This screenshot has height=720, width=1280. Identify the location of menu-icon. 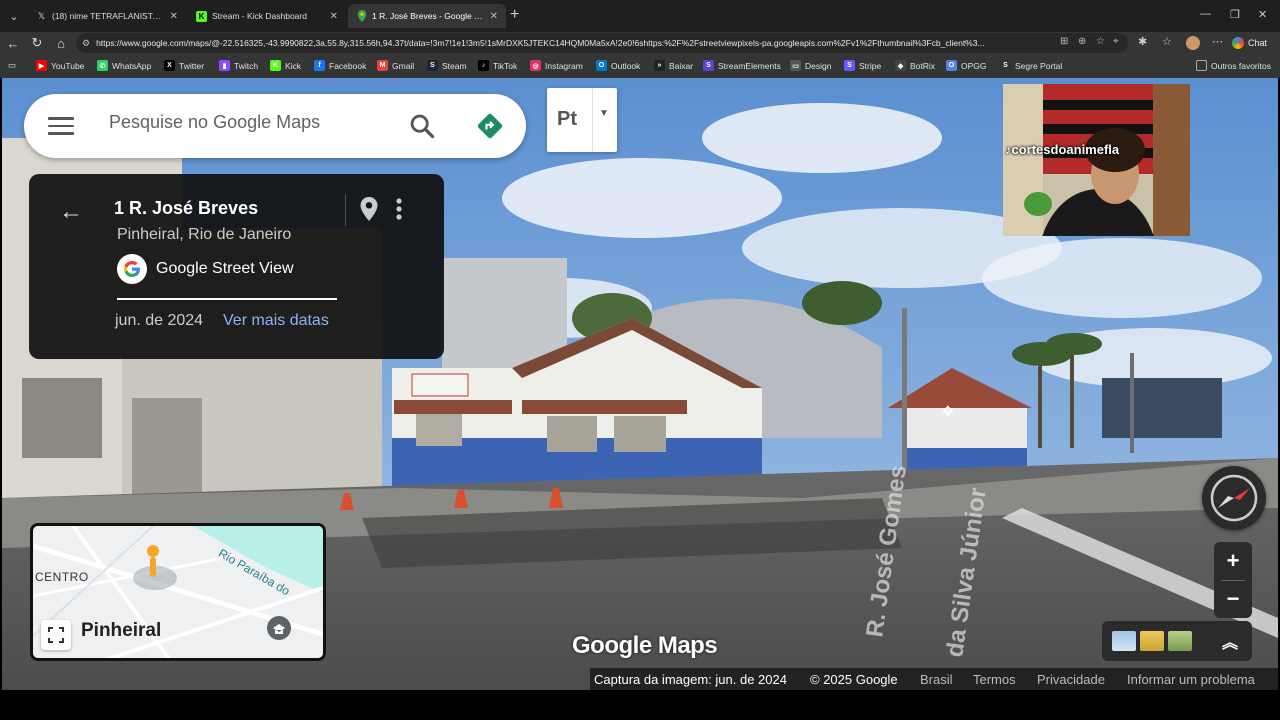
(61, 126).